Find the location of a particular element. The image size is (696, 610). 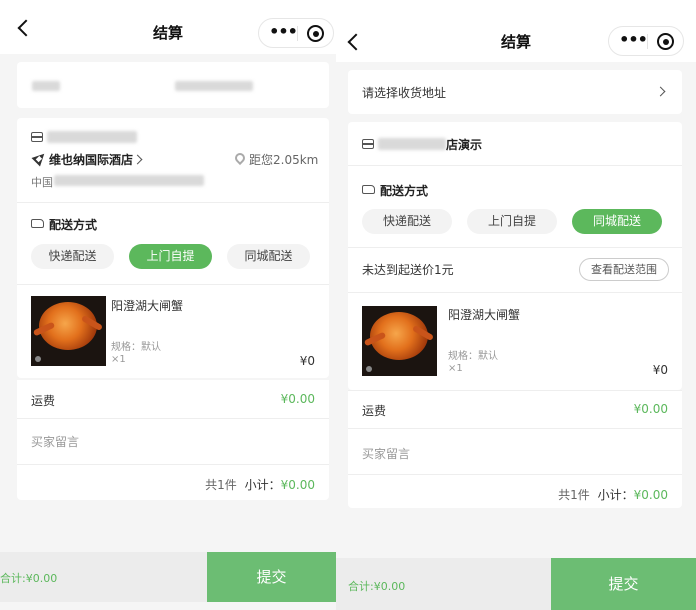

location-pin-icon is located at coordinates (240, 158).